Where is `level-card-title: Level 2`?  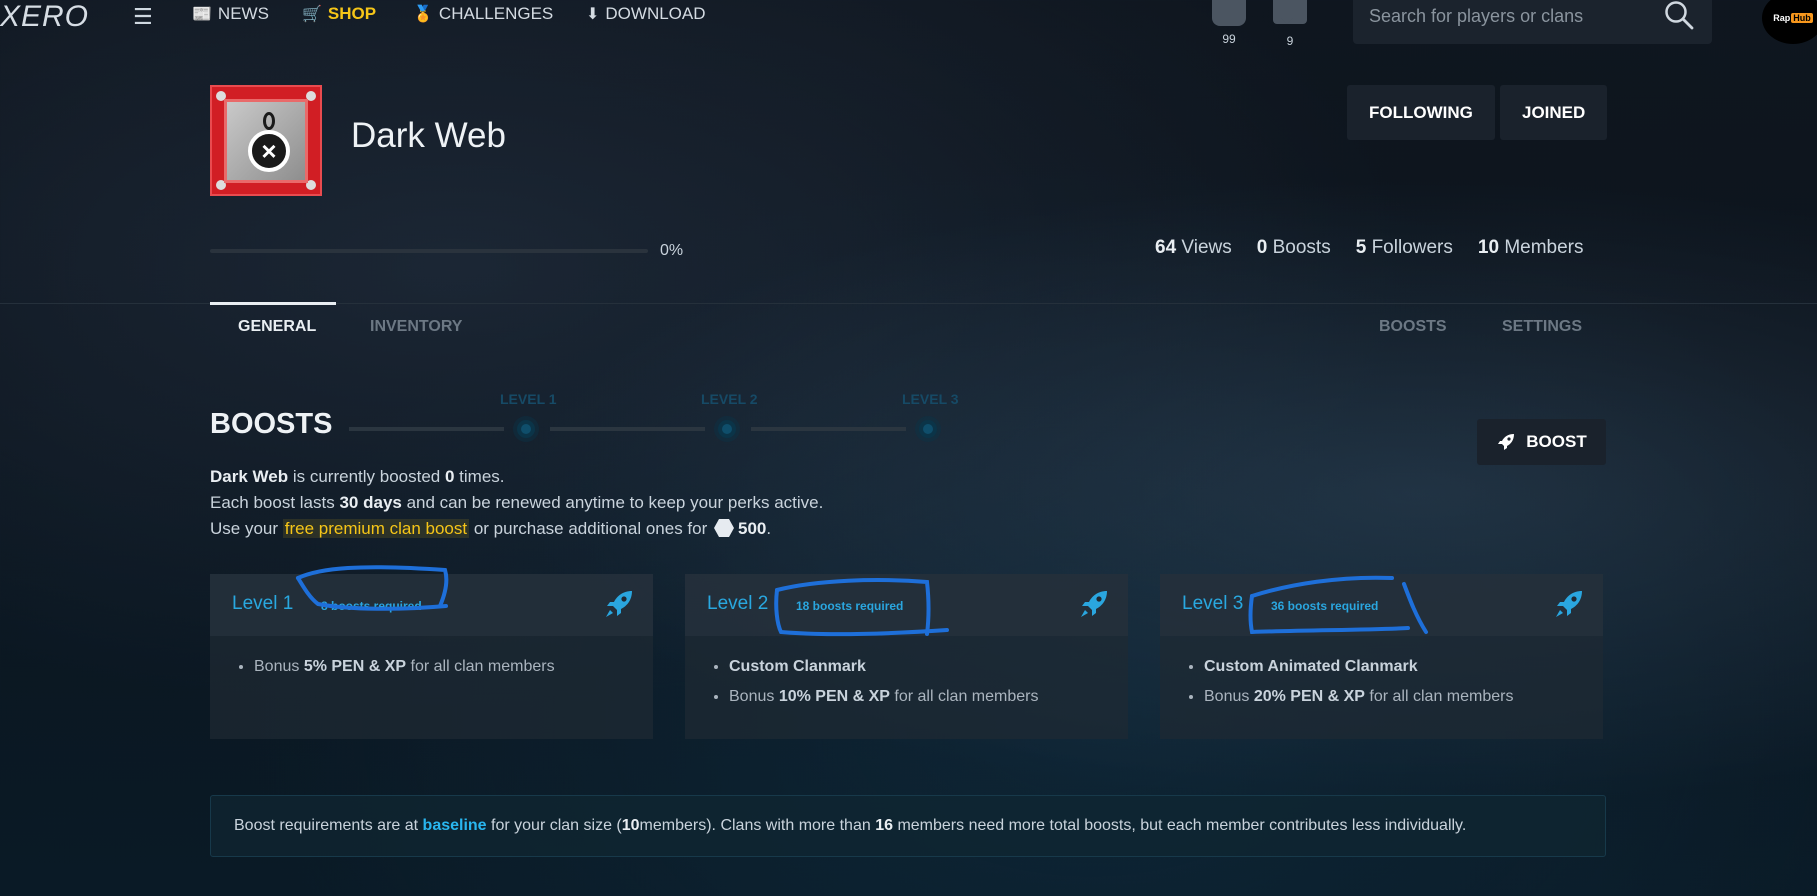 level-card-title: Level 2 is located at coordinates (738, 603).